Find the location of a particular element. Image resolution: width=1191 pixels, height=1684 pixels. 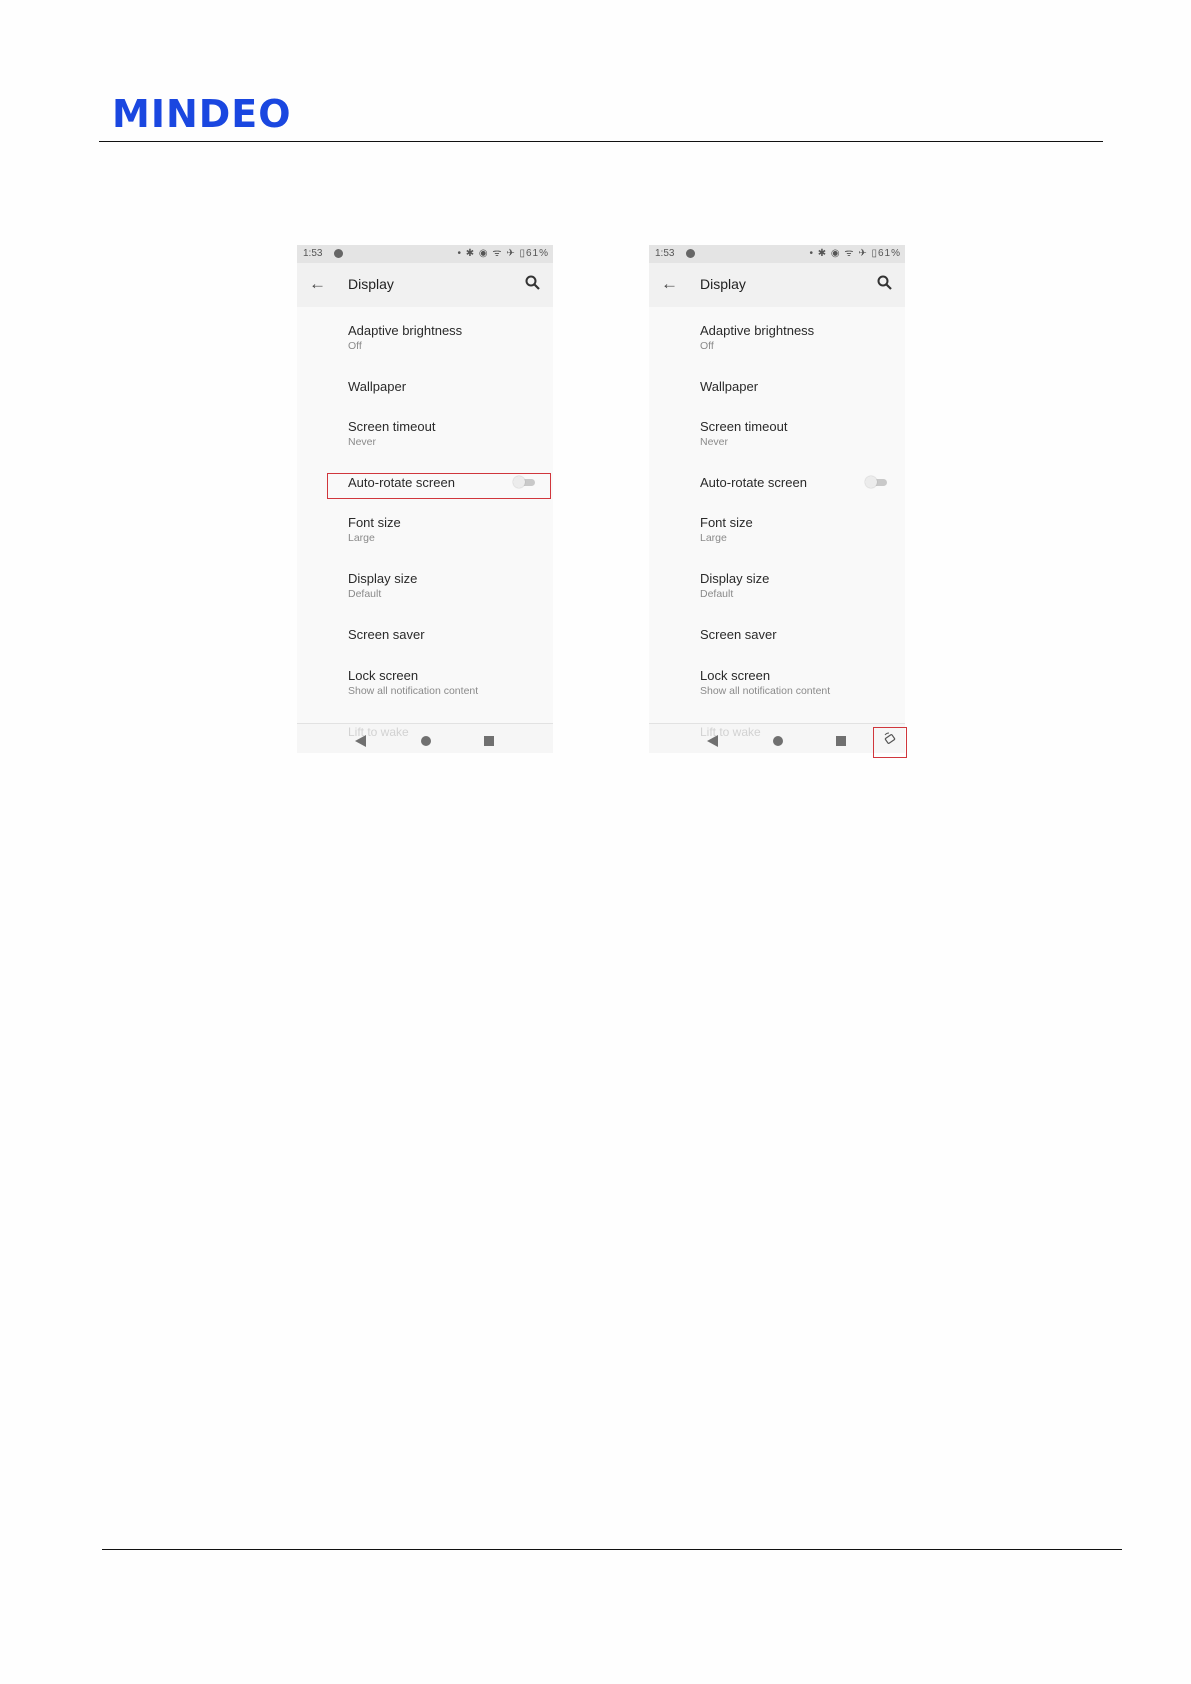

header-rule is located at coordinates (601, 141).